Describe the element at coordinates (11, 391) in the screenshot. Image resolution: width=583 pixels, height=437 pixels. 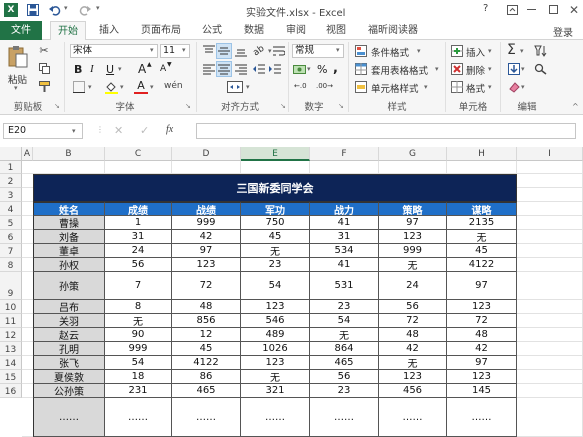
I see `row-header-16: 16` at that location.